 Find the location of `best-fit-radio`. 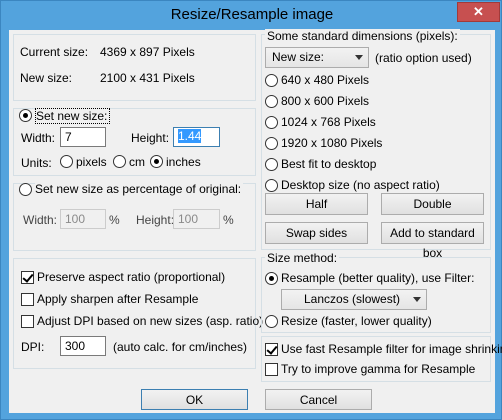

best-fit-radio is located at coordinates (271, 164).